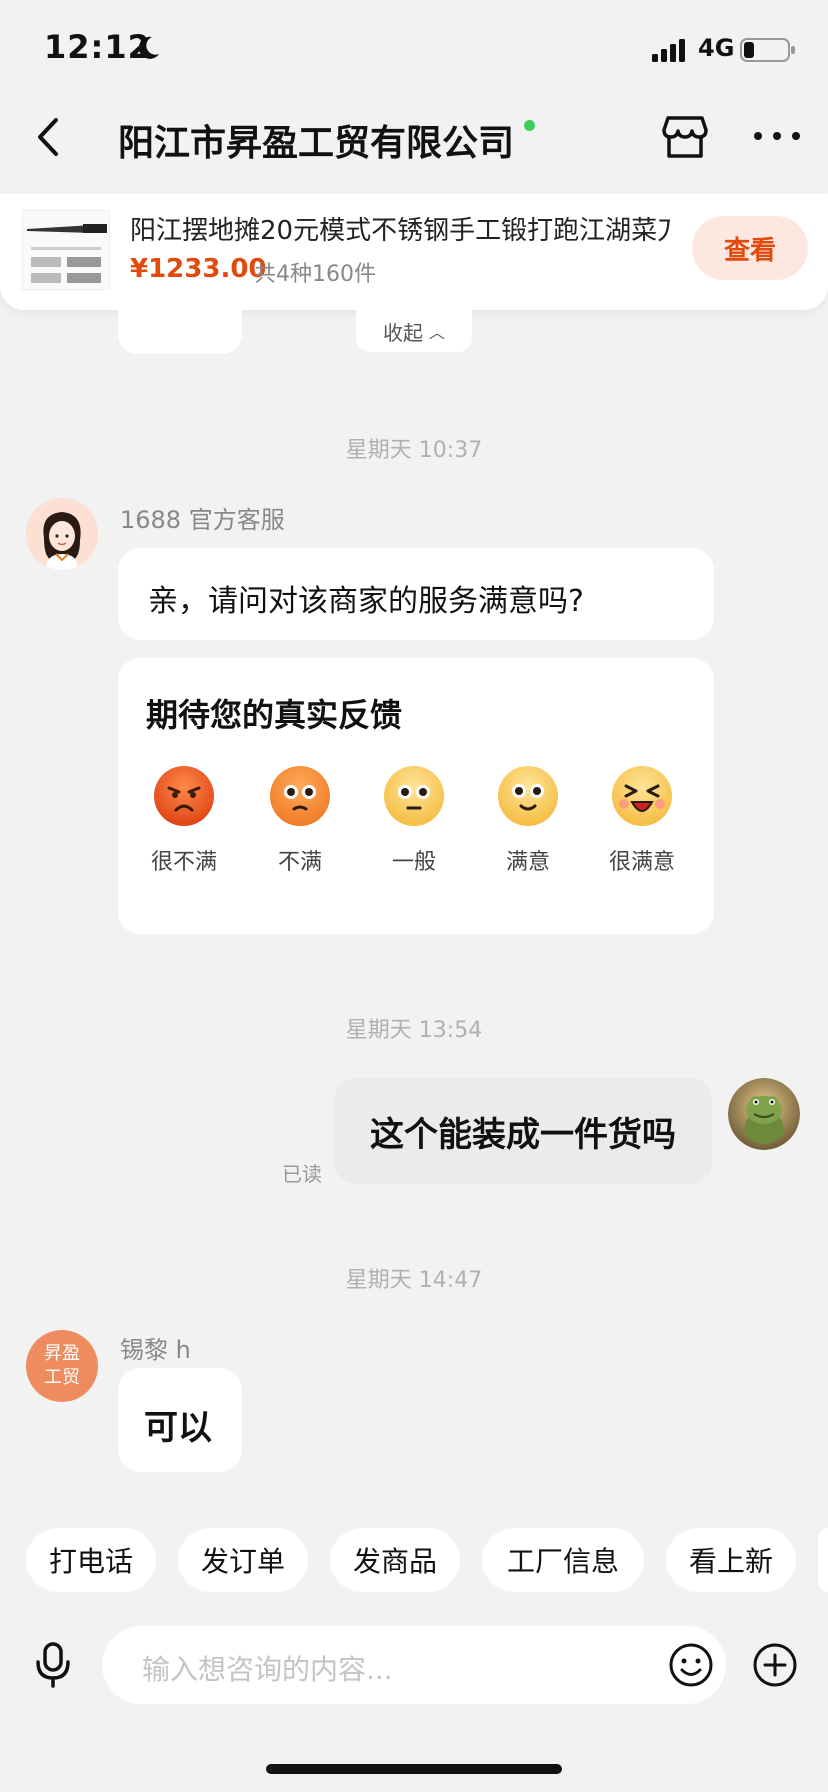  Describe the element at coordinates (823, 1560) in the screenshot. I see `quick-action-overflow` at that location.